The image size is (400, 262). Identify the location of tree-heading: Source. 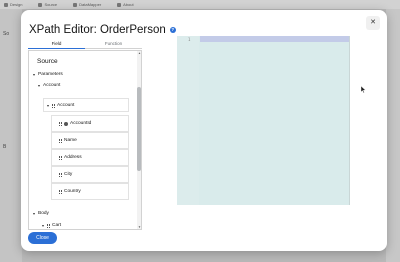
(47, 61).